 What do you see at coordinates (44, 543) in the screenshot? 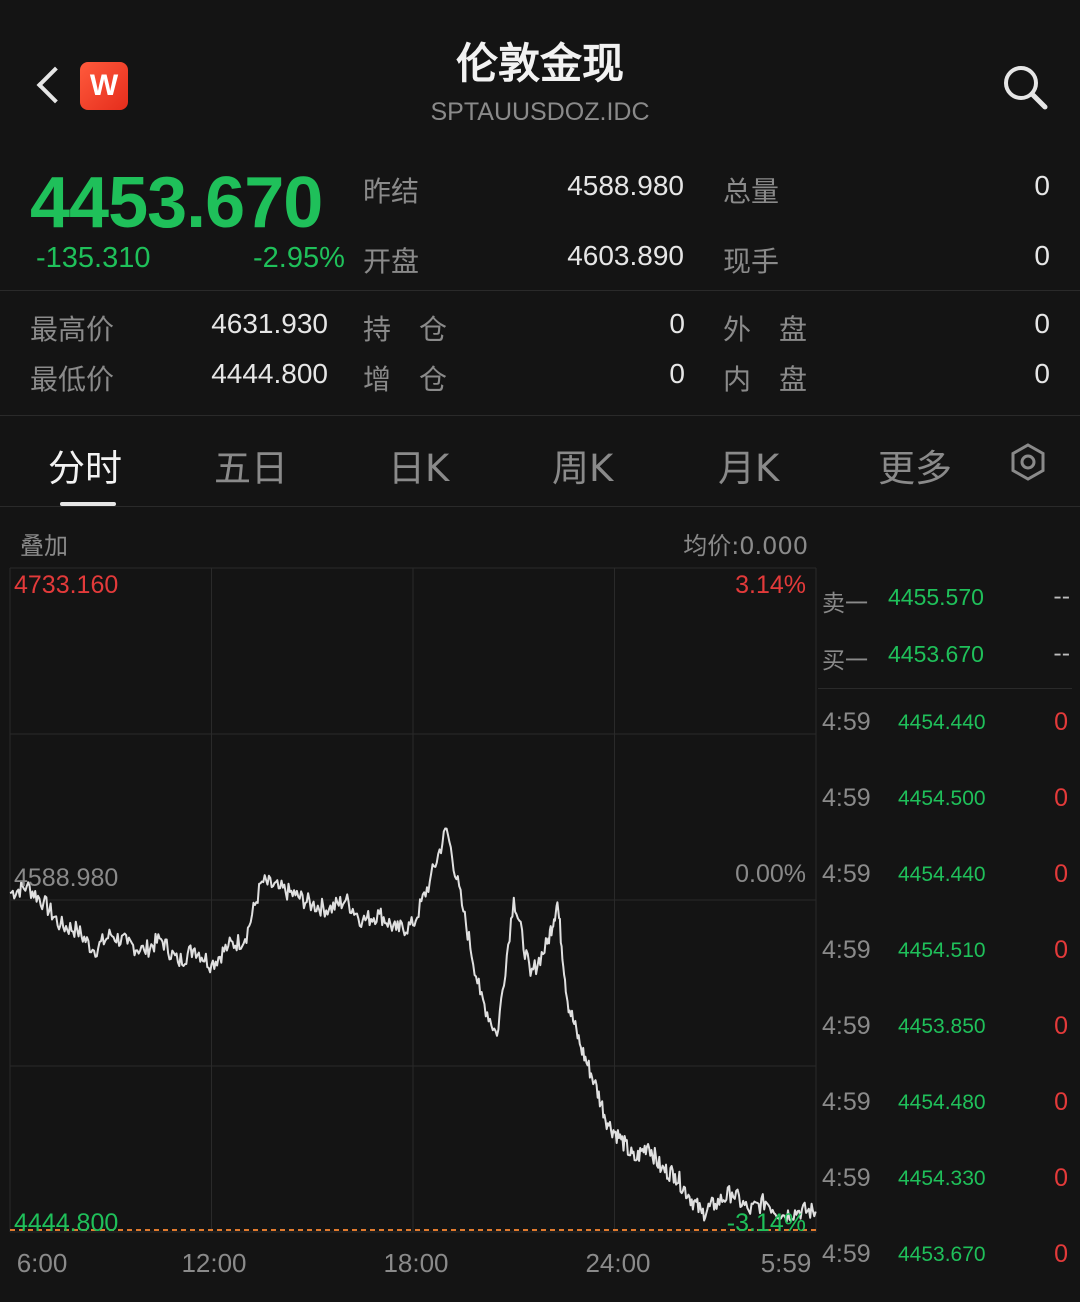
I see `overlay-button: 叠加` at bounding box center [44, 543].